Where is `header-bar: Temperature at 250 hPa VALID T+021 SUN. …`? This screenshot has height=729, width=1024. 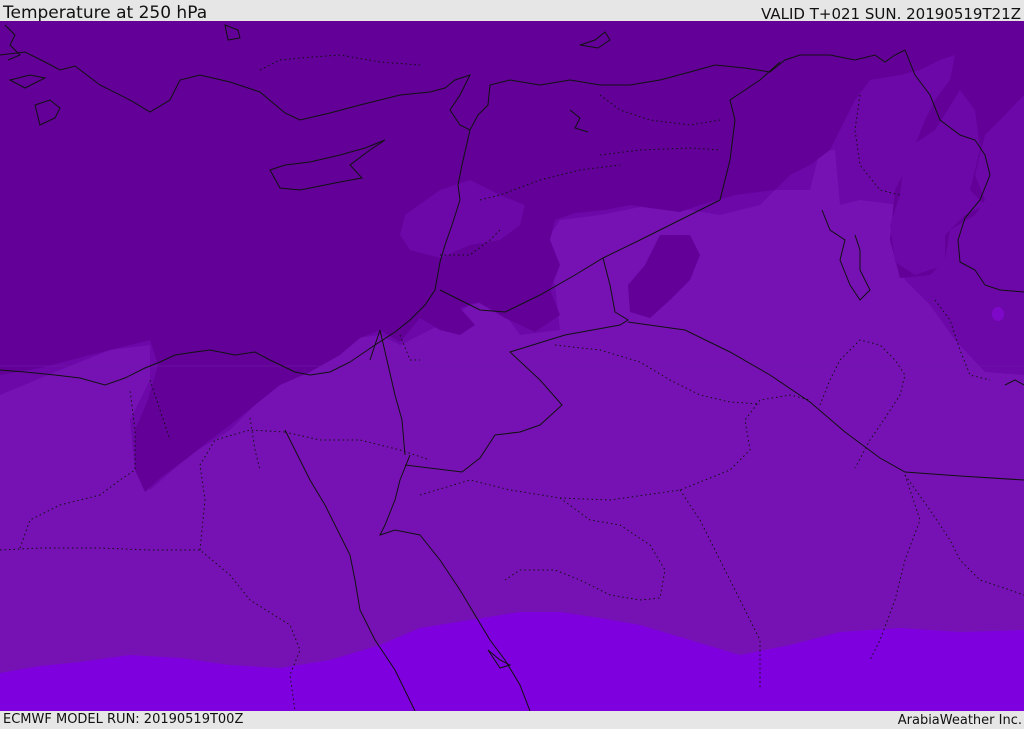
header-bar: Temperature at 250 hPa VALID T+021 SUN. … is located at coordinates (512, 11).